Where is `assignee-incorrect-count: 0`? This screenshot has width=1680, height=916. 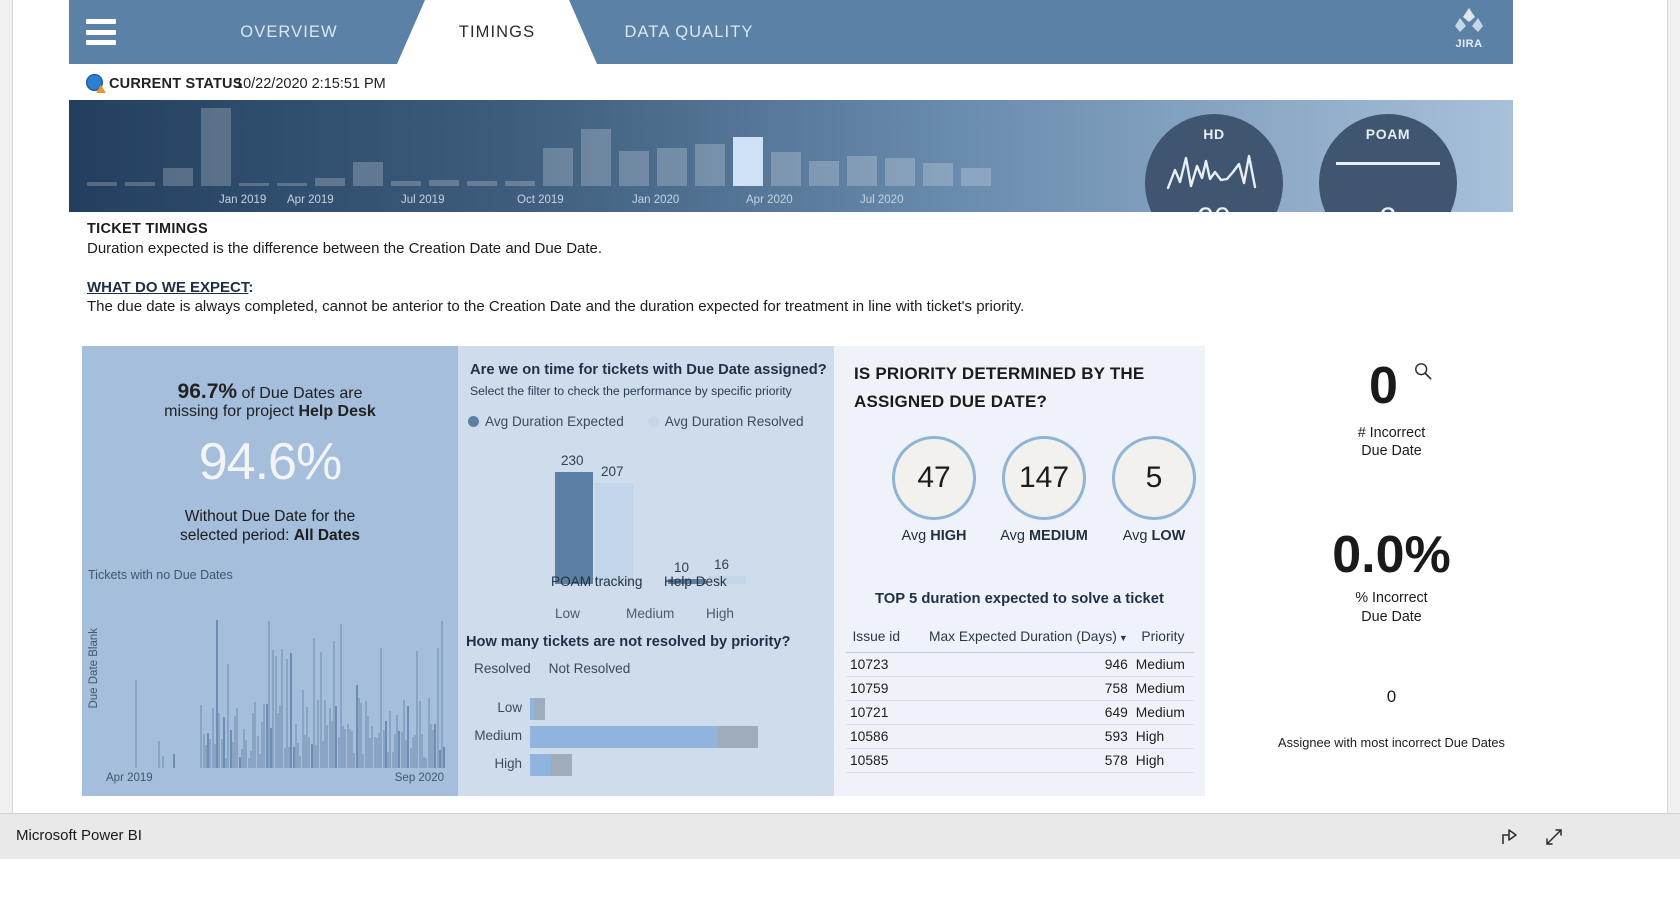 assignee-incorrect-count: 0 is located at coordinates (1391, 696).